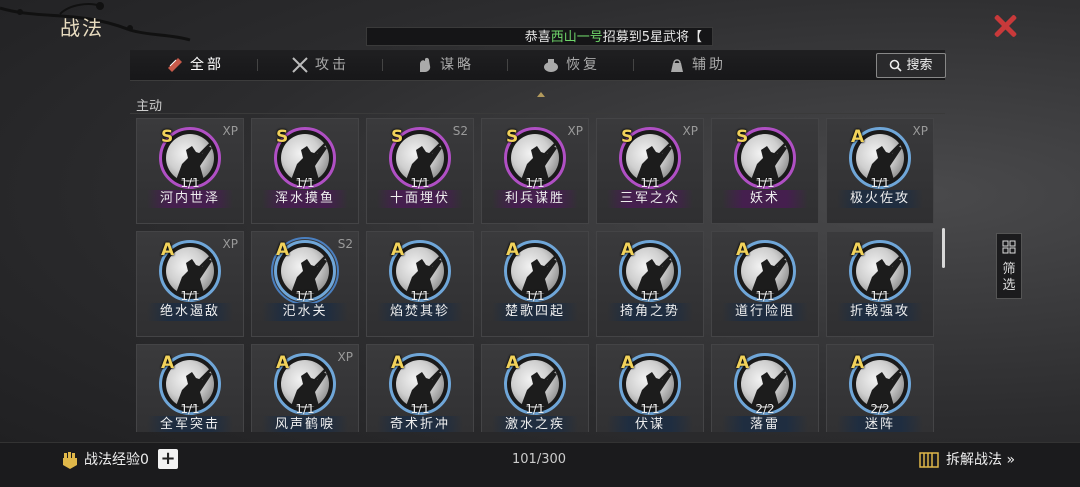 Image resolution: width=1080 pixels, height=487 pixels. Describe the element at coordinates (765, 388) in the screenshot. I see `tactic-card: A 2/2 落雷` at that location.